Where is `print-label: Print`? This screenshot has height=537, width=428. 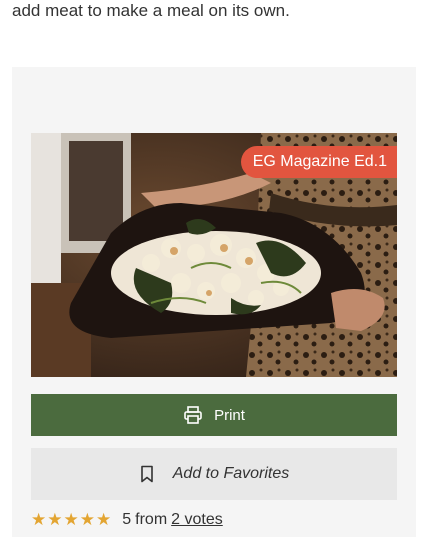 print-label: Print is located at coordinates (229, 415).